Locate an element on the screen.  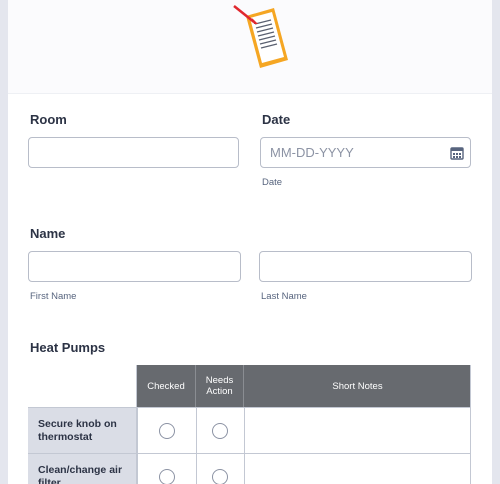
room-input is located at coordinates (133, 152).